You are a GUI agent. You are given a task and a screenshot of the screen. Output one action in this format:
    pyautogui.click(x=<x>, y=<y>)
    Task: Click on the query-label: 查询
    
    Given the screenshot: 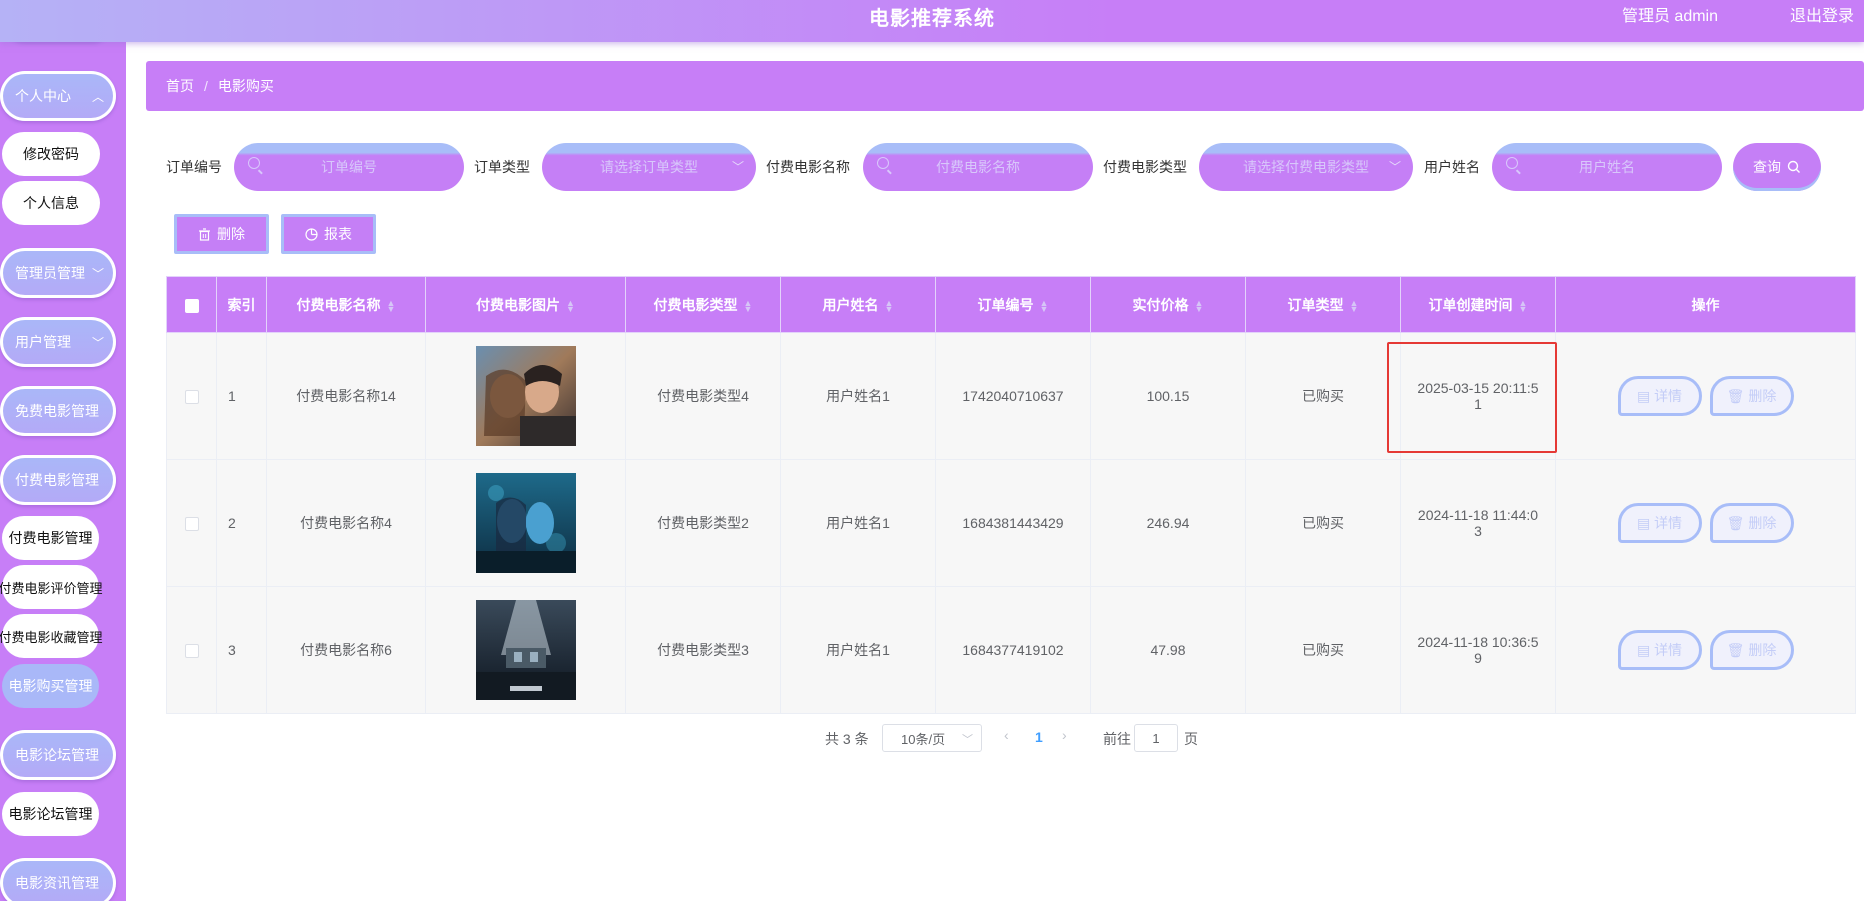 What is the action you would take?
    pyautogui.click(x=1767, y=167)
    